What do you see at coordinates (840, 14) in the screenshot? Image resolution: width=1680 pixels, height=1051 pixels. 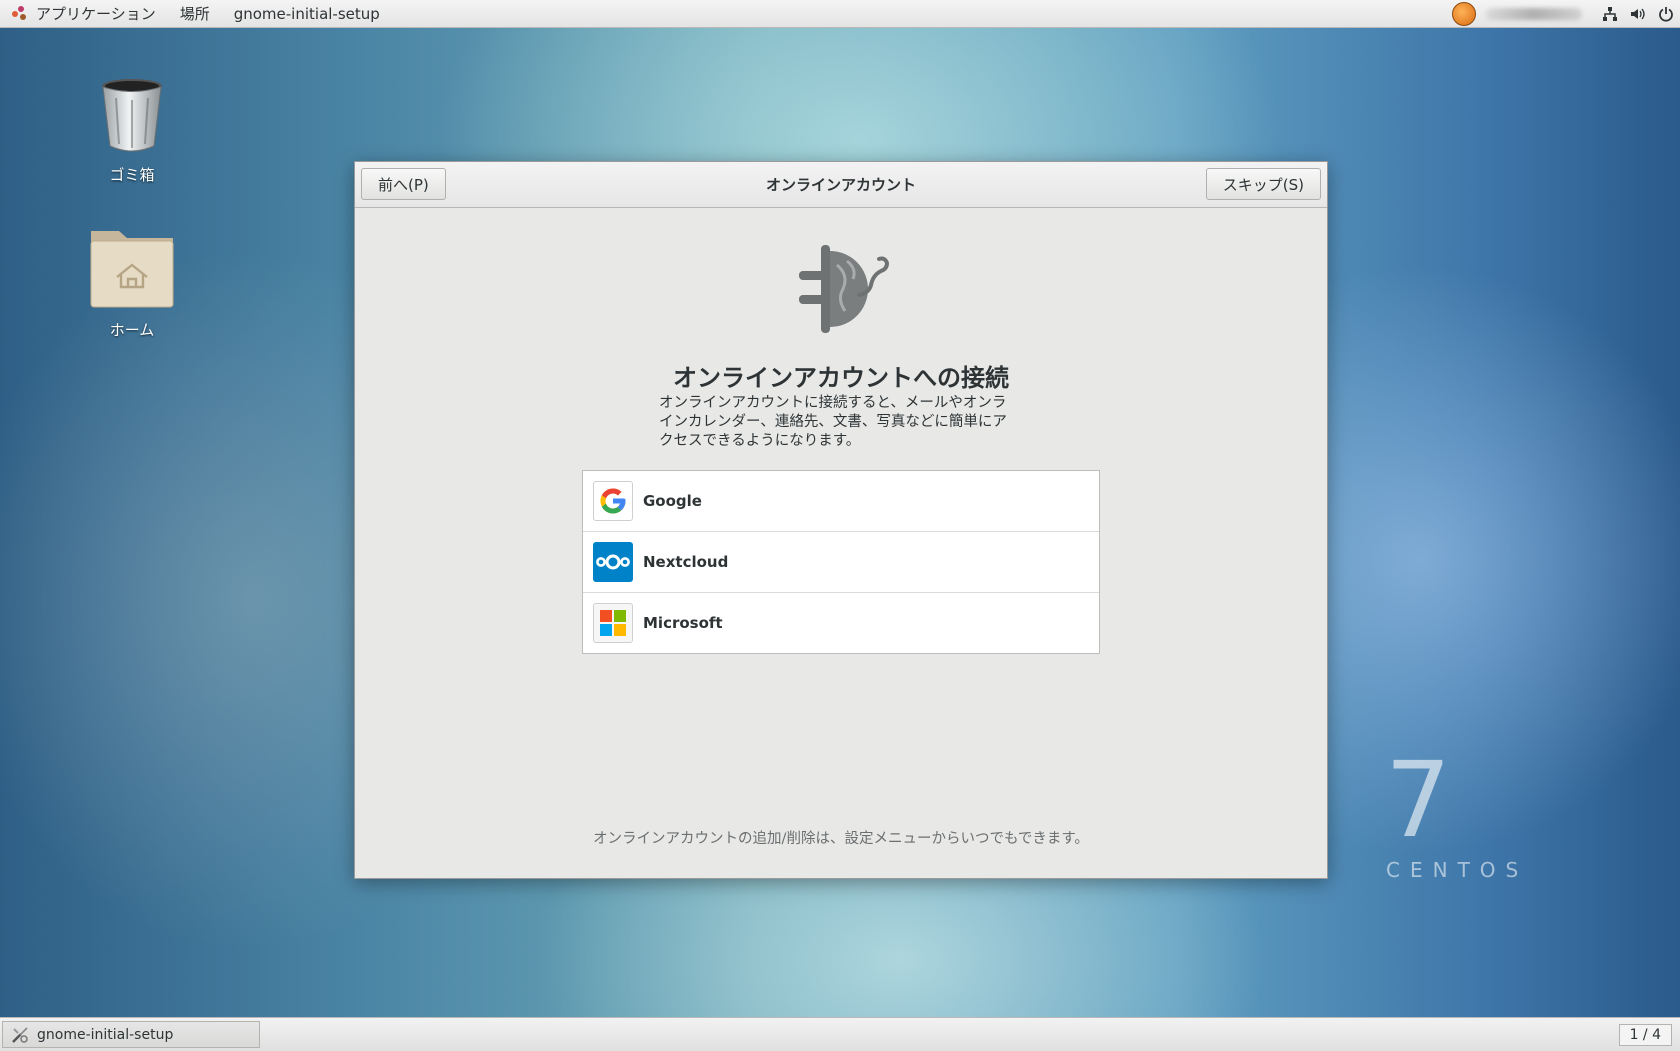 I see `top-panel: アプリケーション 場所 gnome-initial-setup` at bounding box center [840, 14].